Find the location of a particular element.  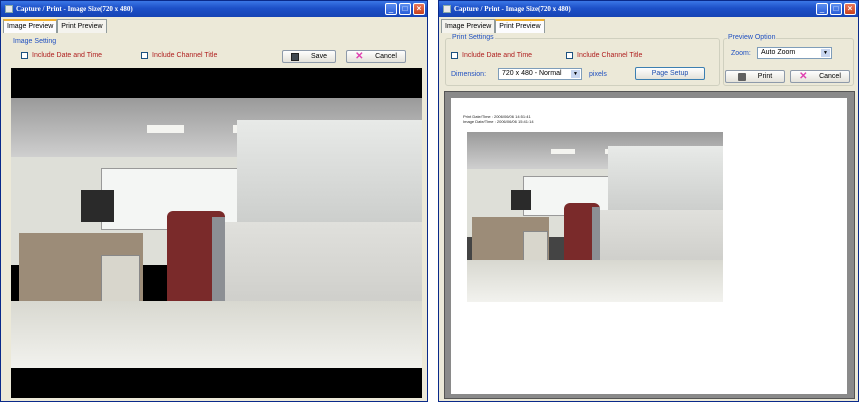

preview-option-label: Preview Option is located at coordinates (752, 37).